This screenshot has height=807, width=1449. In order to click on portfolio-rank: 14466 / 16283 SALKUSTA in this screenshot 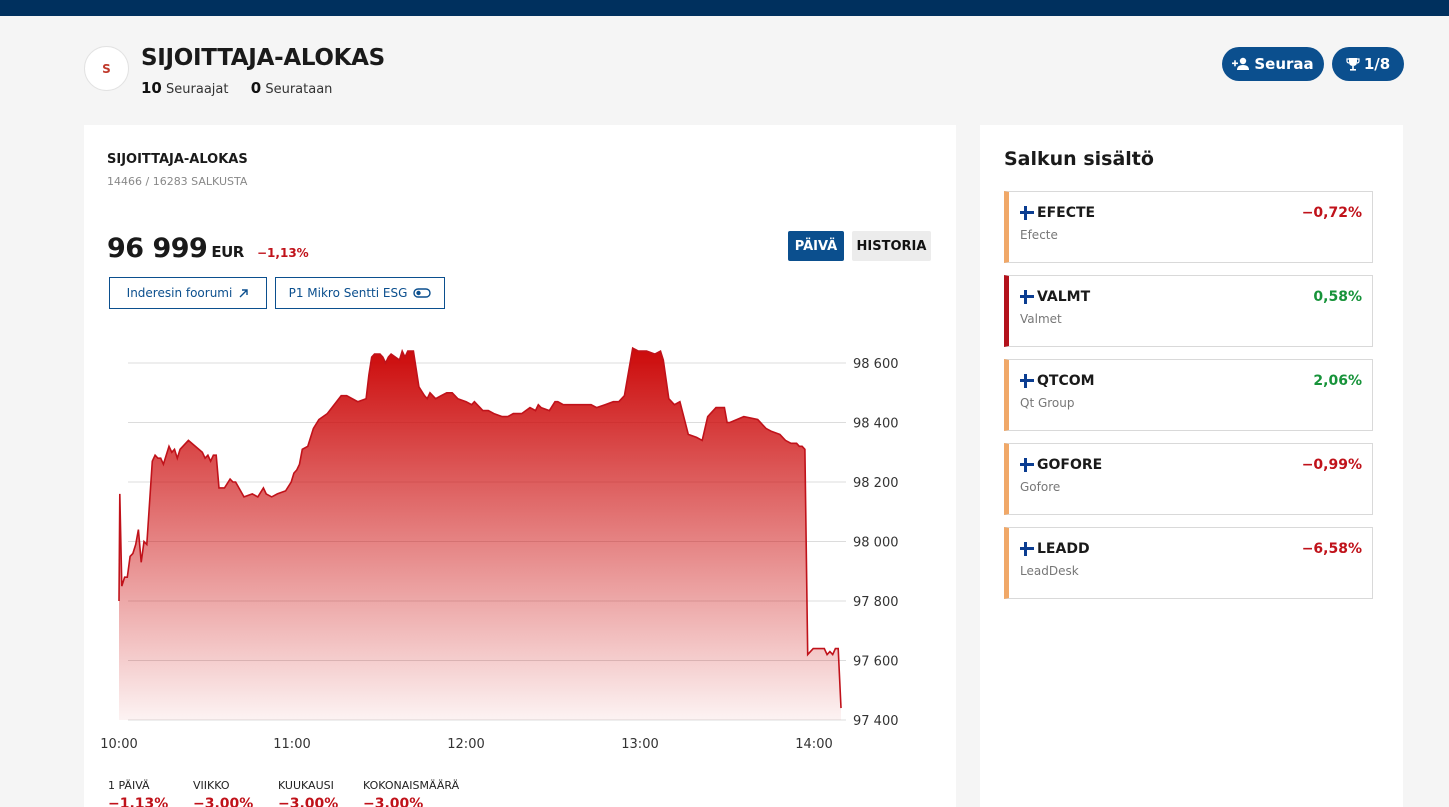, I will do `click(177, 181)`.